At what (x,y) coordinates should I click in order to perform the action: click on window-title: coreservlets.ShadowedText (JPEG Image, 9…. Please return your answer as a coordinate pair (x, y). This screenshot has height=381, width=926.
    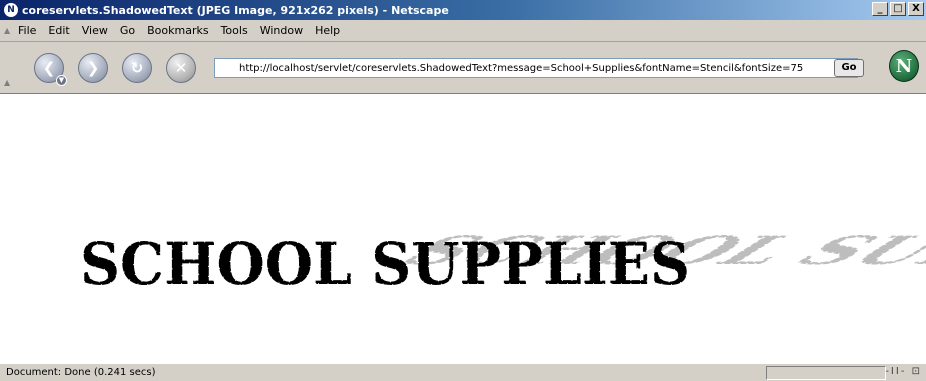
    Looking at the image, I should click on (235, 10).